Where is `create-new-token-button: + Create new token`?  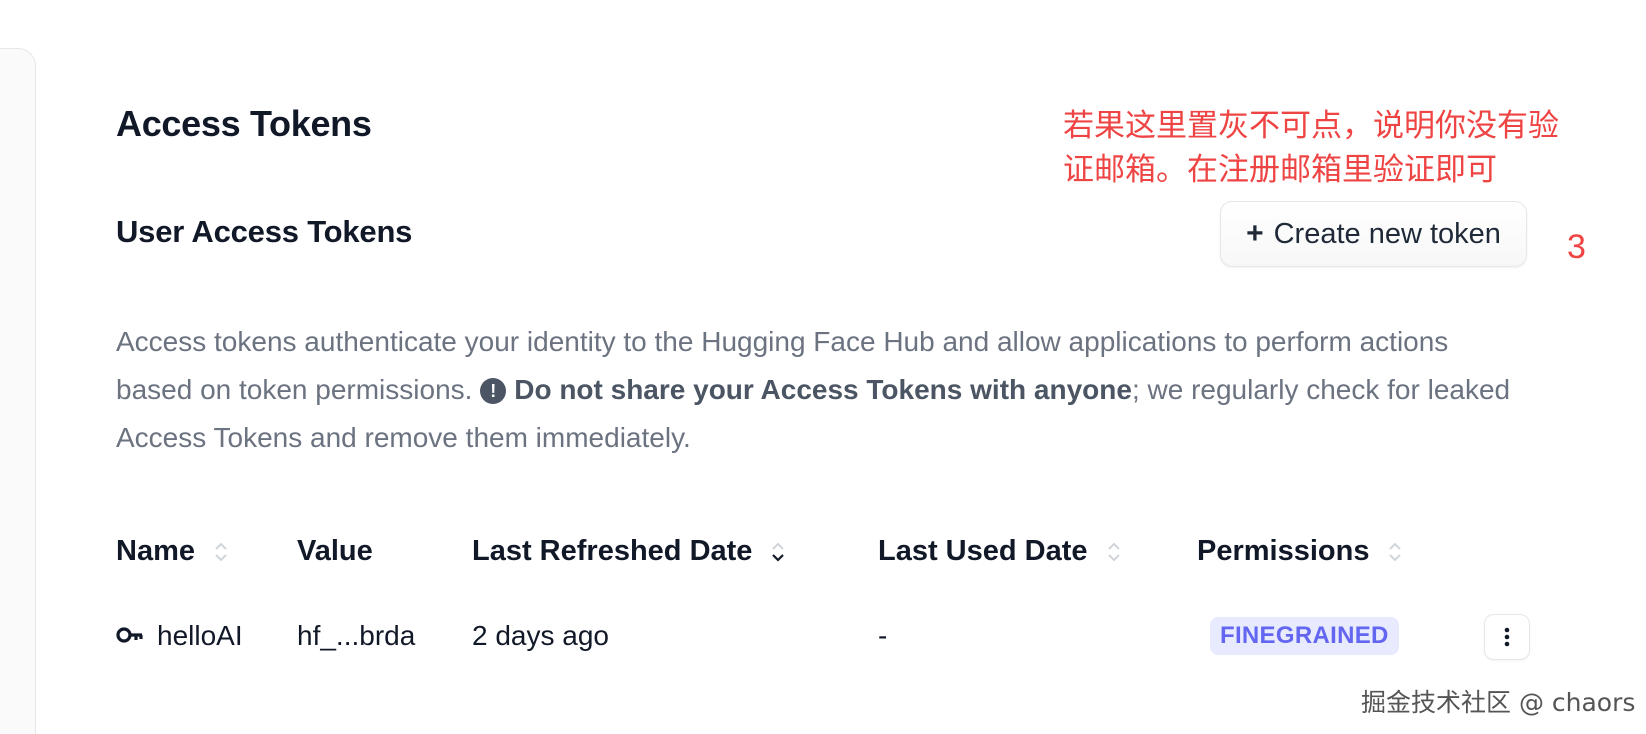
create-new-token-button: + Create new token is located at coordinates (1373, 234).